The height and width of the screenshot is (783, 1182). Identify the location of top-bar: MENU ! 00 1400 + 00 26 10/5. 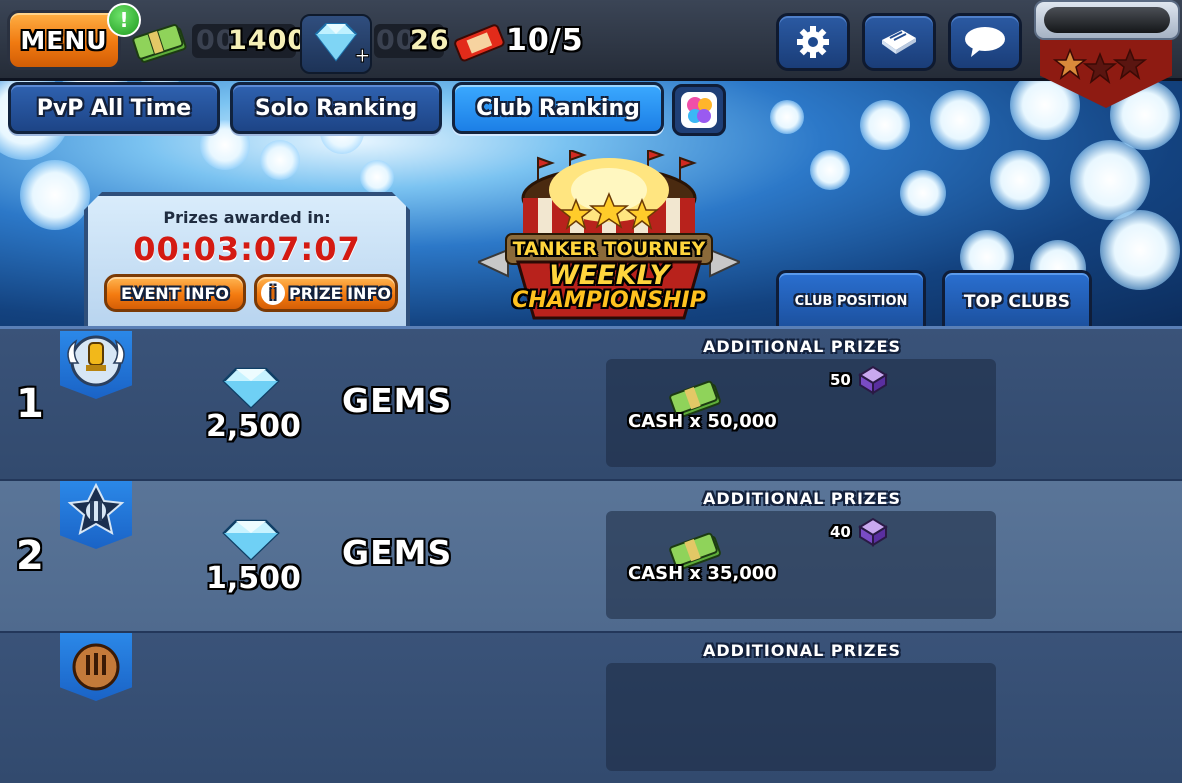
(591, 40).